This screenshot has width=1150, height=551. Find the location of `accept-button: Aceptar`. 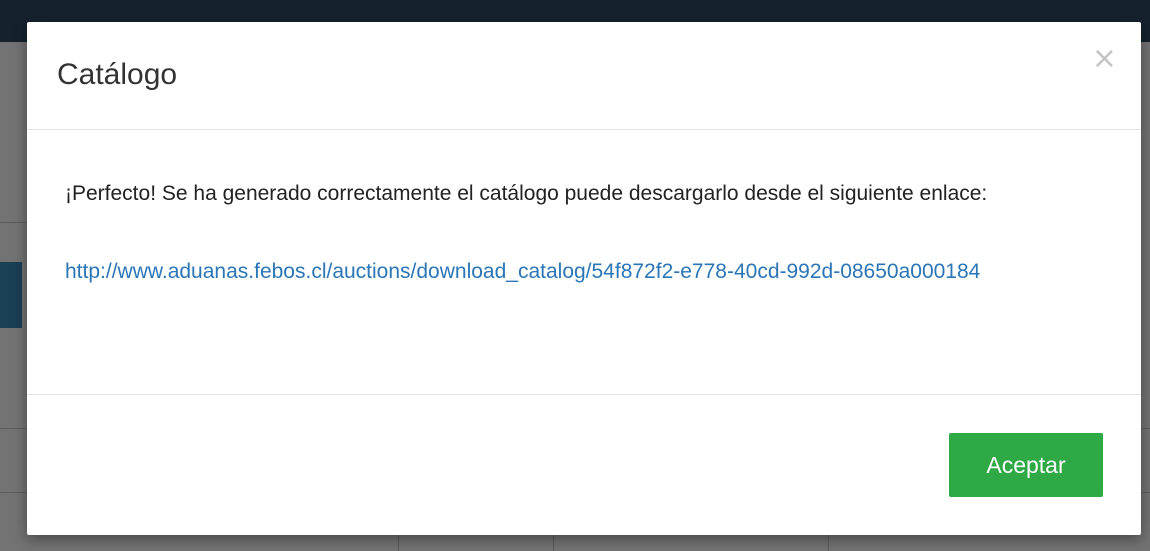

accept-button: Aceptar is located at coordinates (1026, 465).